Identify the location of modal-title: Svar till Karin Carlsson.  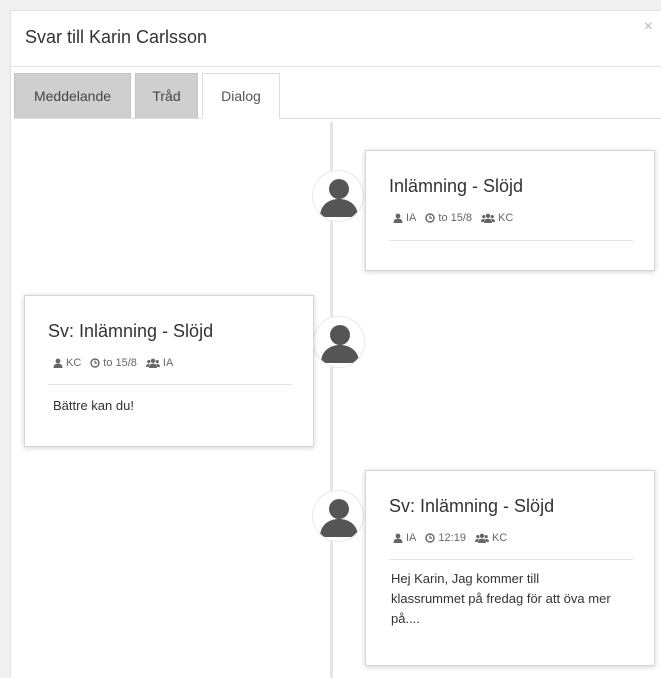
(116, 37).